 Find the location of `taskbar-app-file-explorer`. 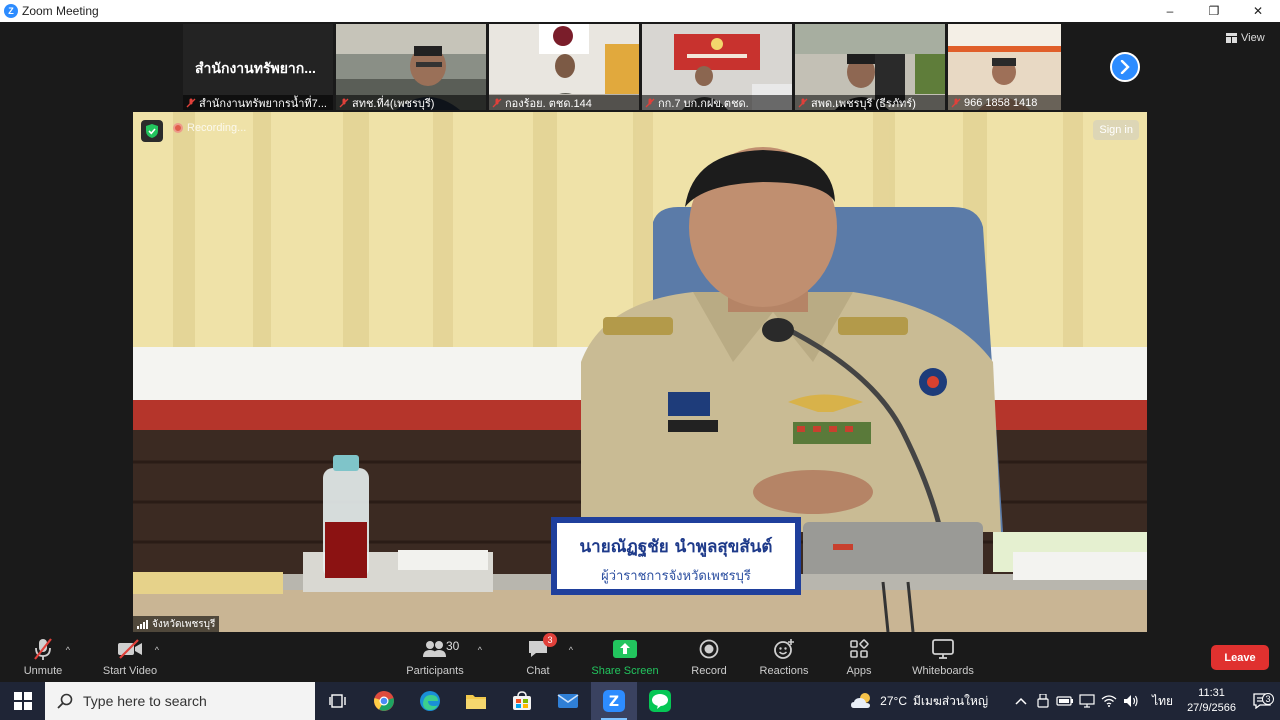

taskbar-app-file-explorer is located at coordinates (476, 701).